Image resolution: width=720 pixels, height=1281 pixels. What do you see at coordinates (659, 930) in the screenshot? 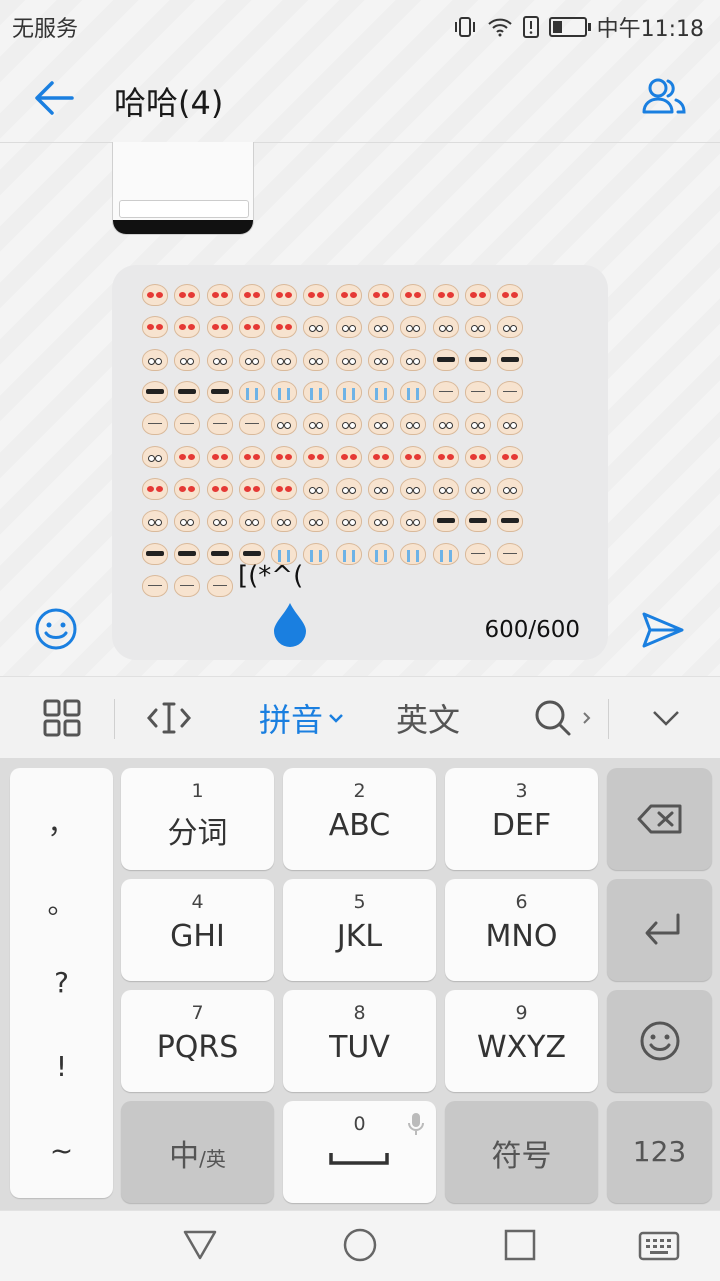
I see `enter-key` at bounding box center [659, 930].